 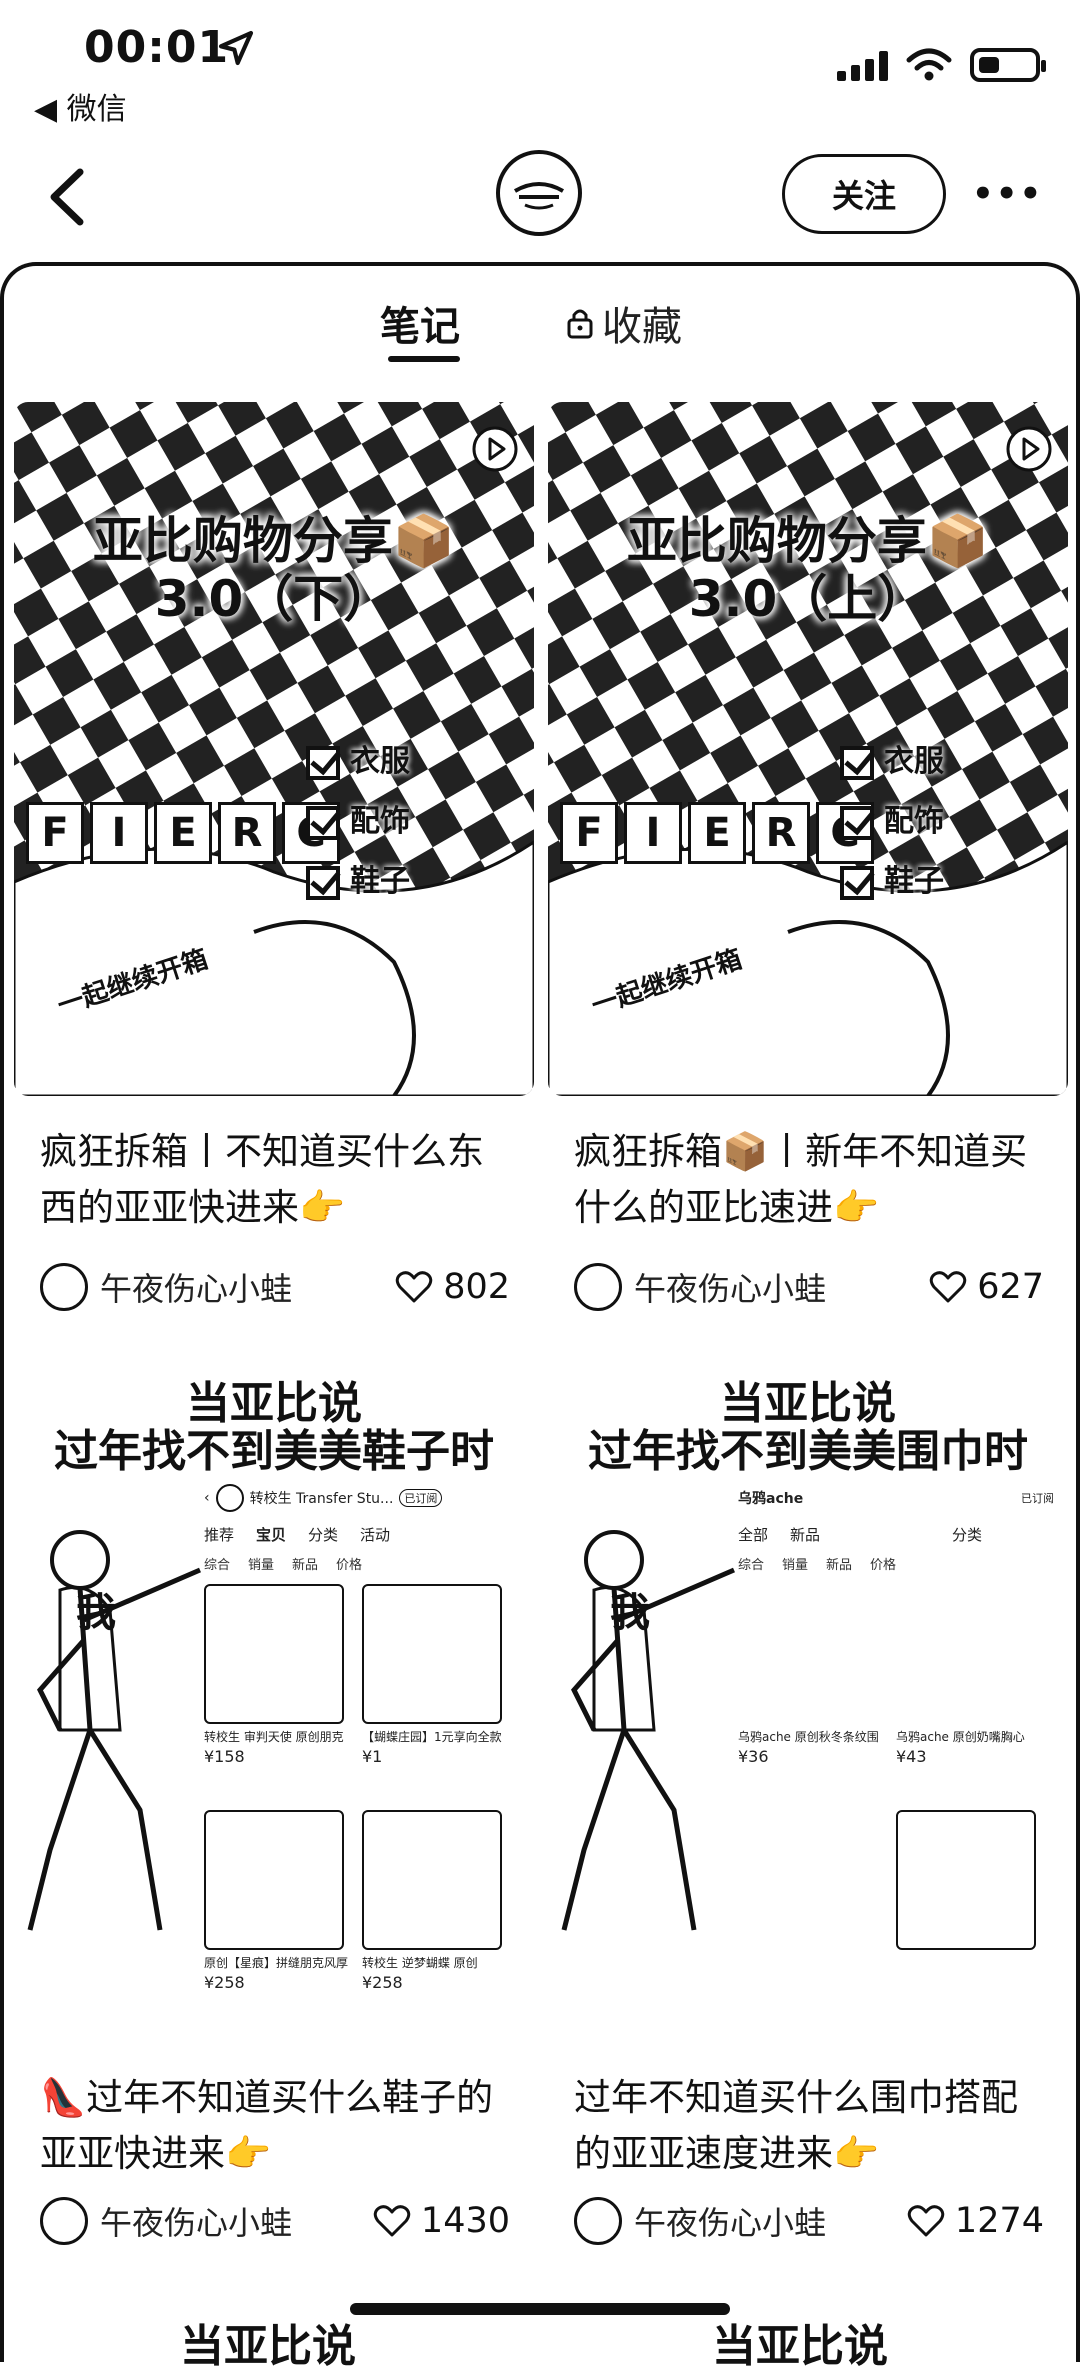 I want to click on location-arrow-icon, so click(x=236, y=48).